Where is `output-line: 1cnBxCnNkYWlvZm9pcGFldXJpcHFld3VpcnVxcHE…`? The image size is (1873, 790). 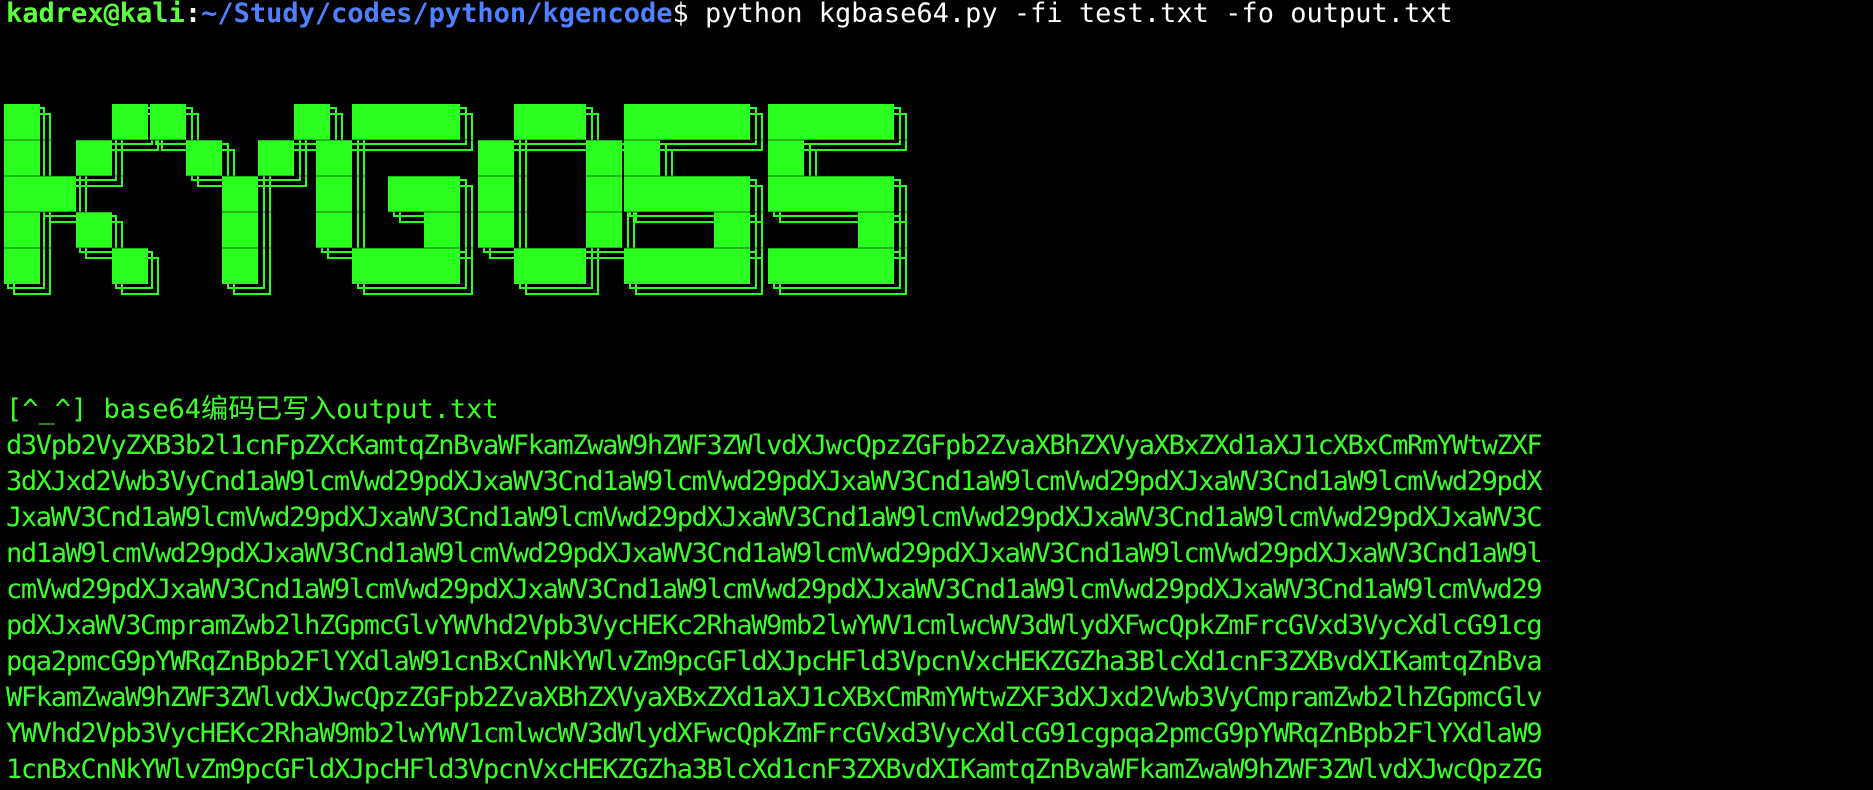
output-line: 1cnBxCnNkYWlvZm9pcGFldXJpcHFld3VpcnVxcHE… is located at coordinates (774, 769).